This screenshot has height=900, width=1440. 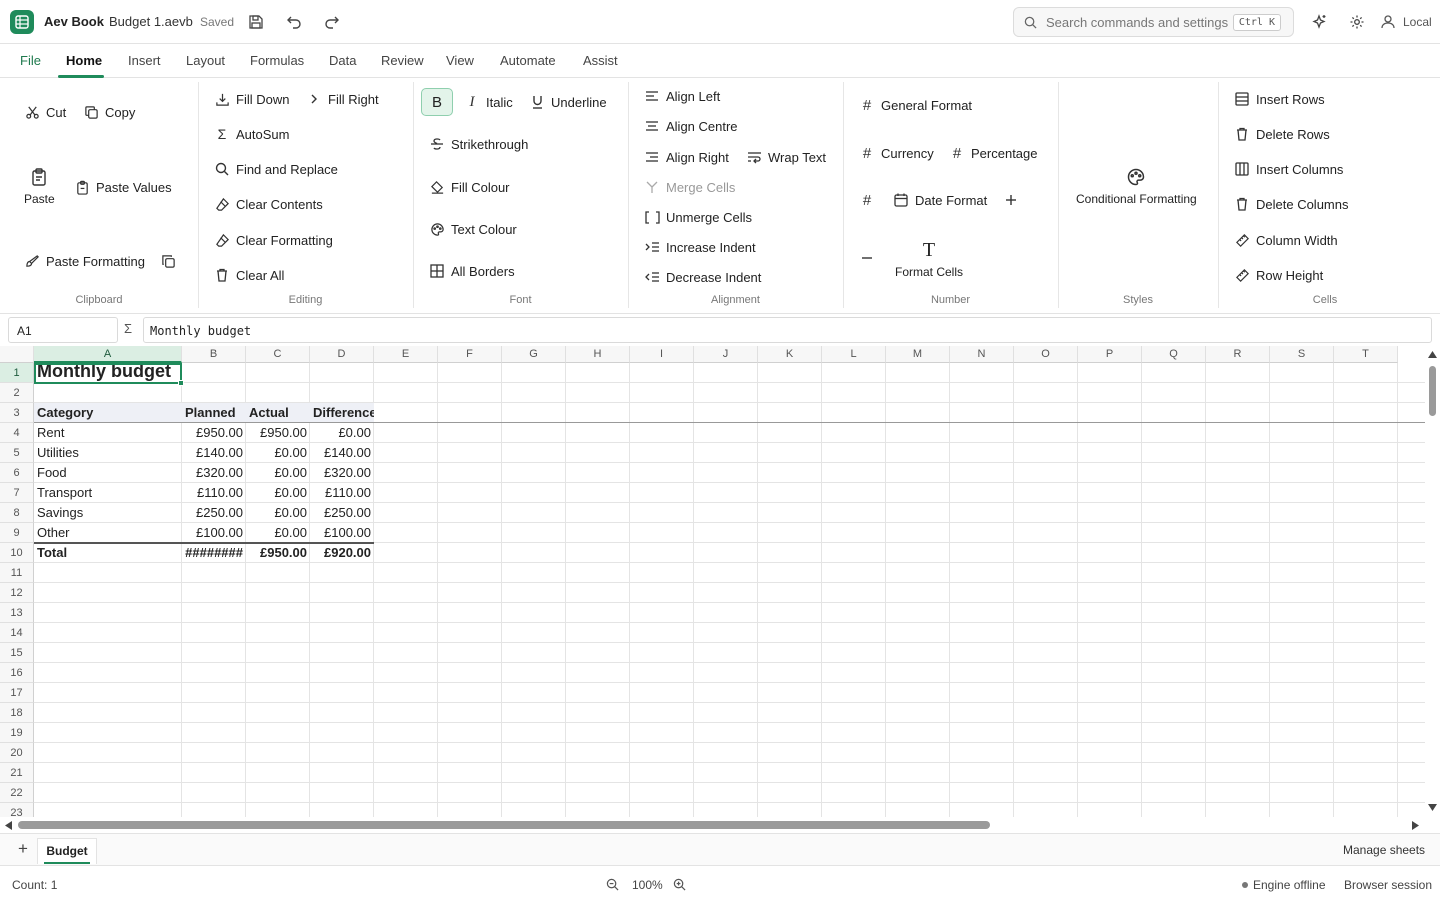 What do you see at coordinates (17, 354) in the screenshot?
I see `select-all-corner` at bounding box center [17, 354].